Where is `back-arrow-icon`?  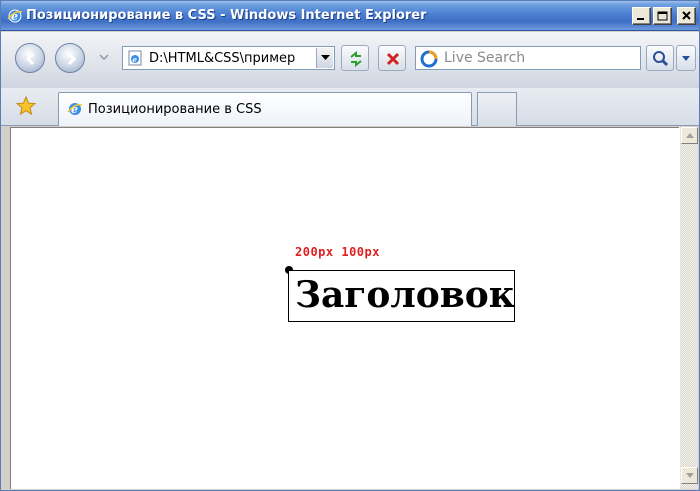
back-arrow-icon is located at coordinates (30, 59).